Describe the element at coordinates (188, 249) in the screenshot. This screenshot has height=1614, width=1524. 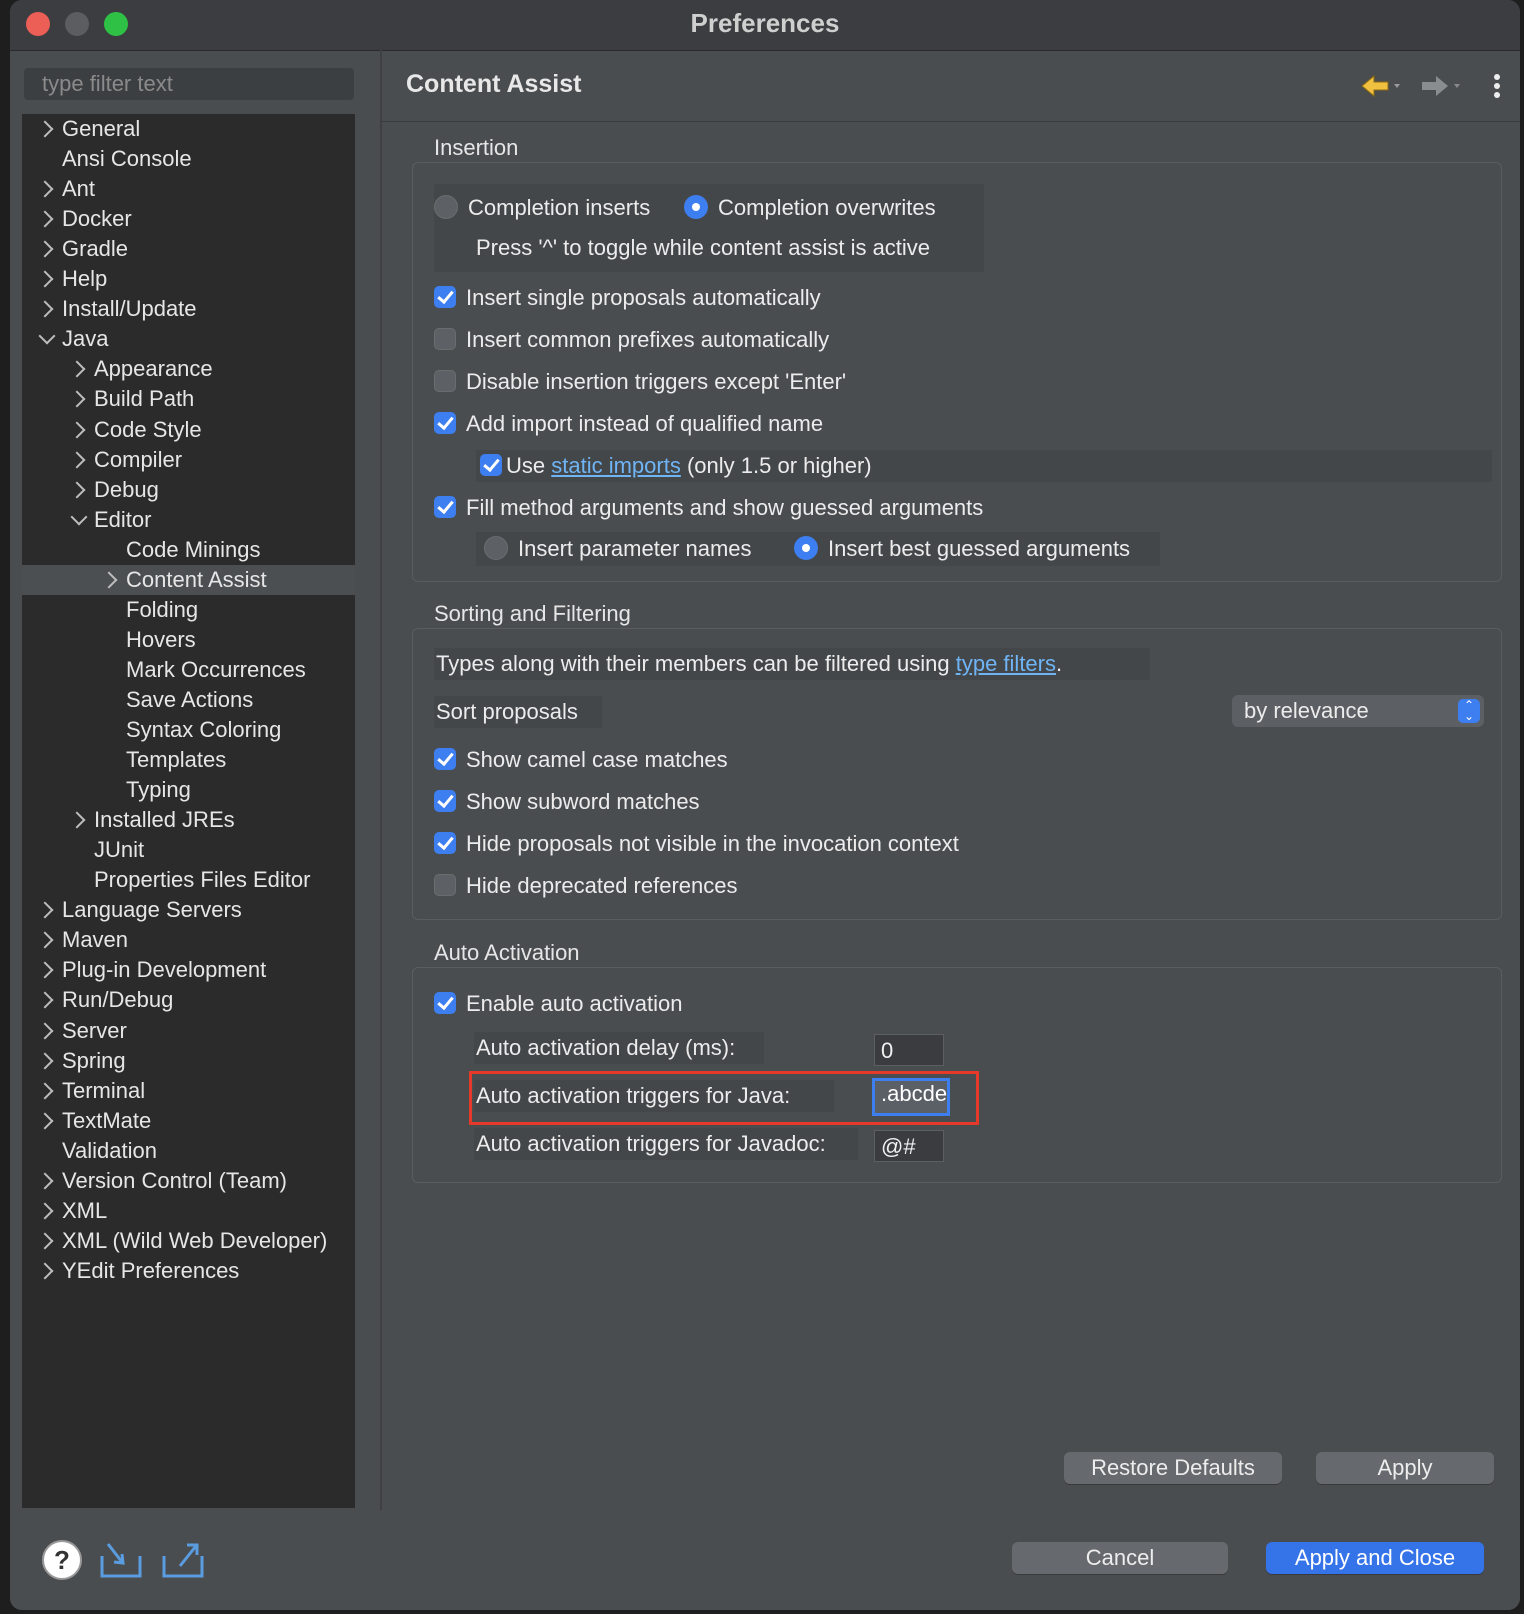
I see `tree-item: Gradle` at that location.